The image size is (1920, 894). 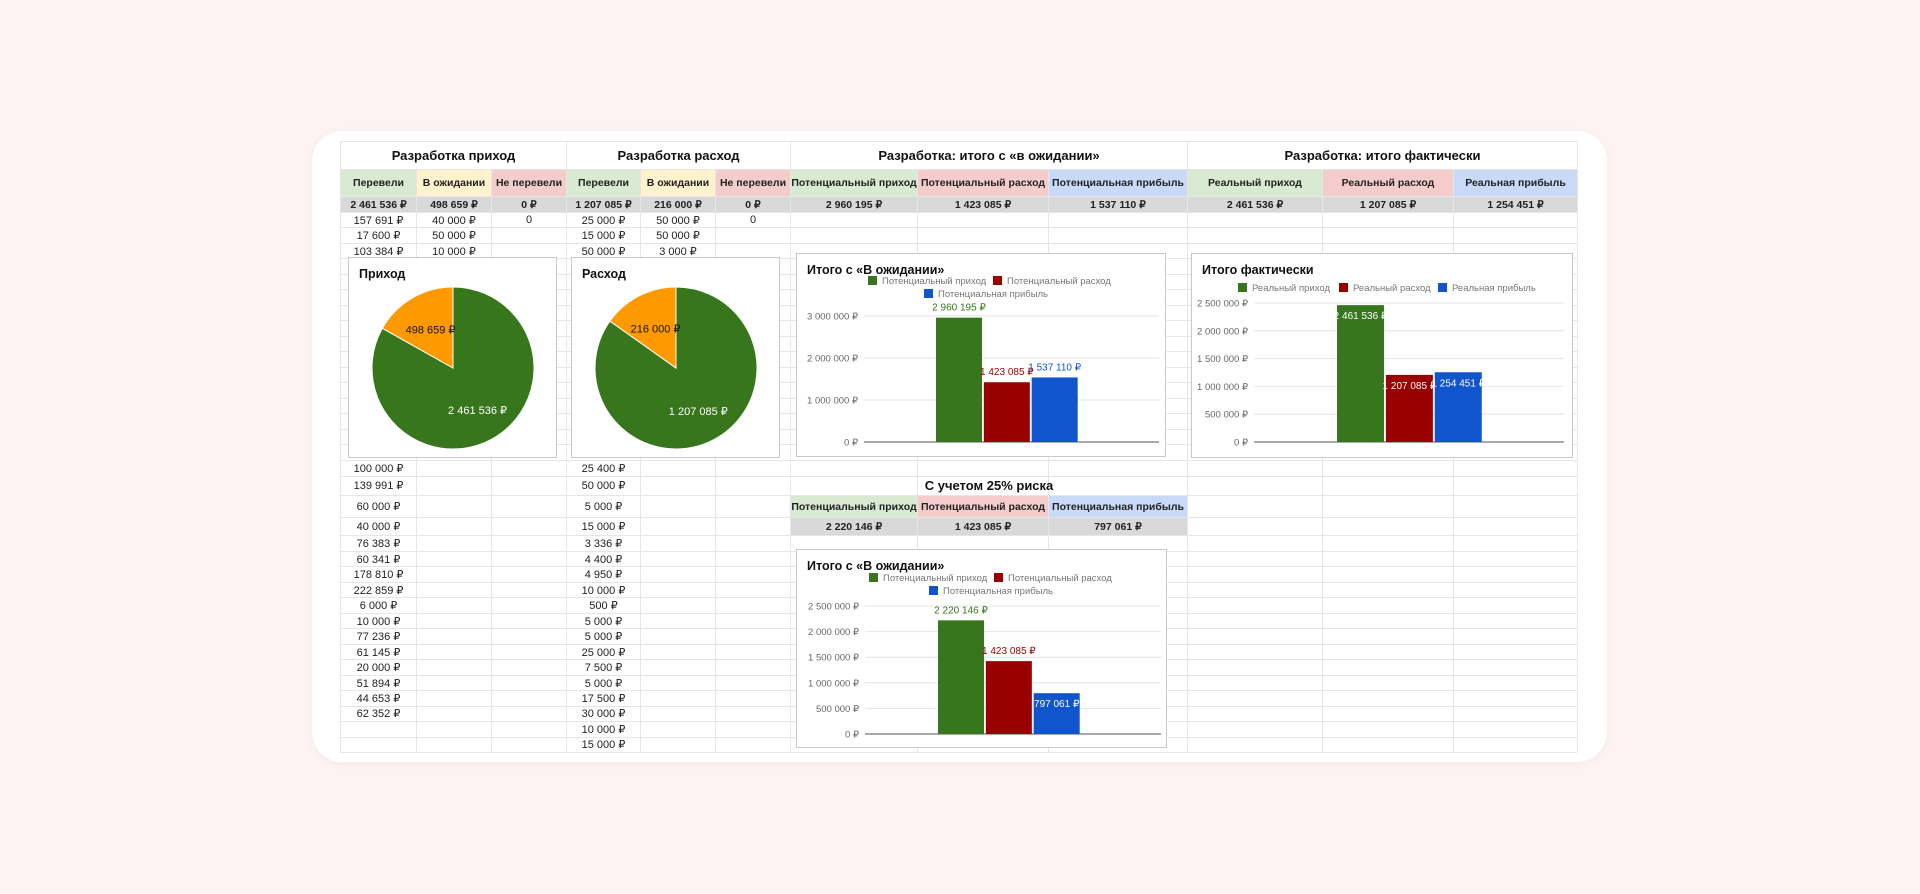 What do you see at coordinates (603, 559) in the screenshot?
I see `data-cell: 4 400 ₽` at bounding box center [603, 559].